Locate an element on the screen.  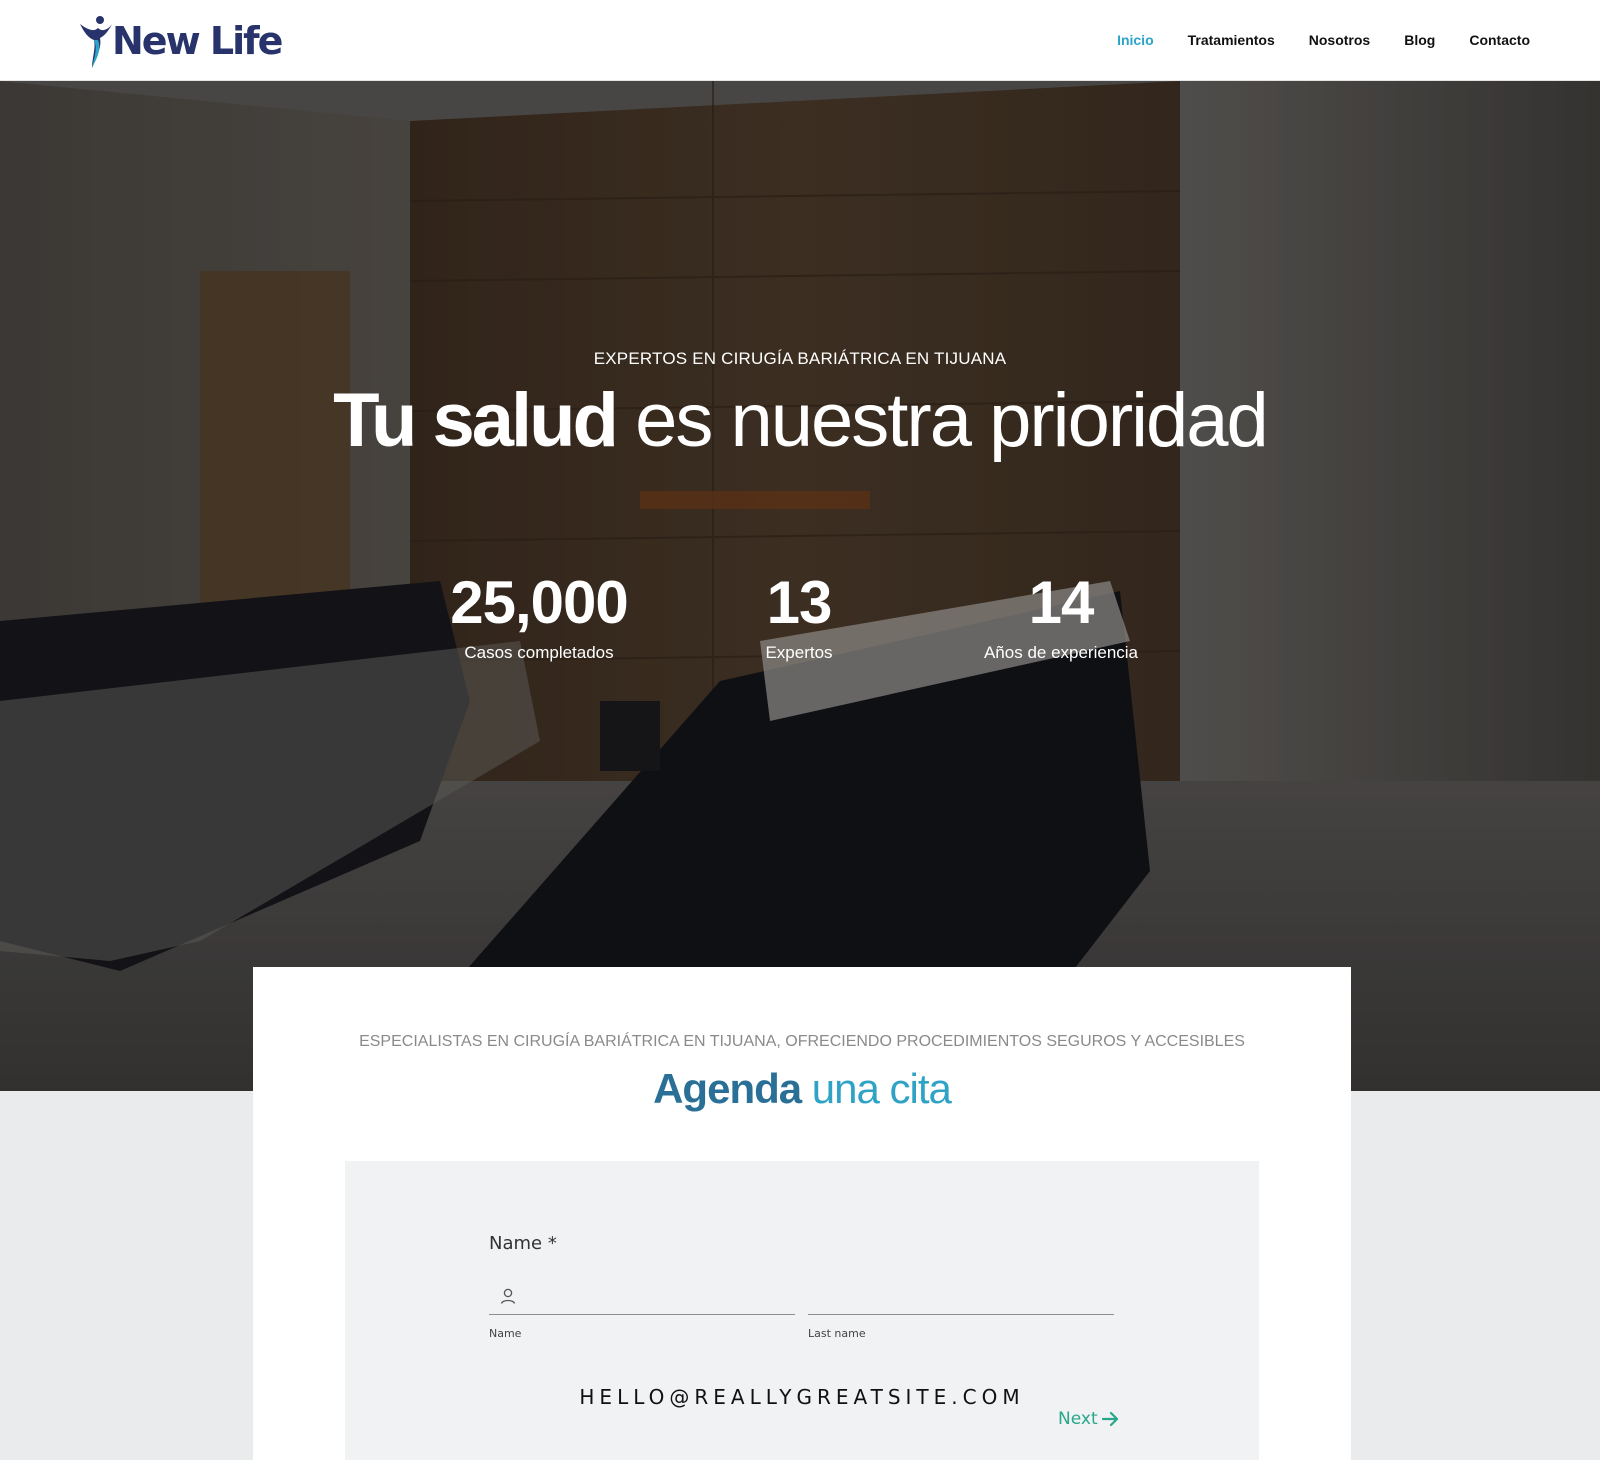
arrow-right-icon is located at coordinates (1109, 1419).